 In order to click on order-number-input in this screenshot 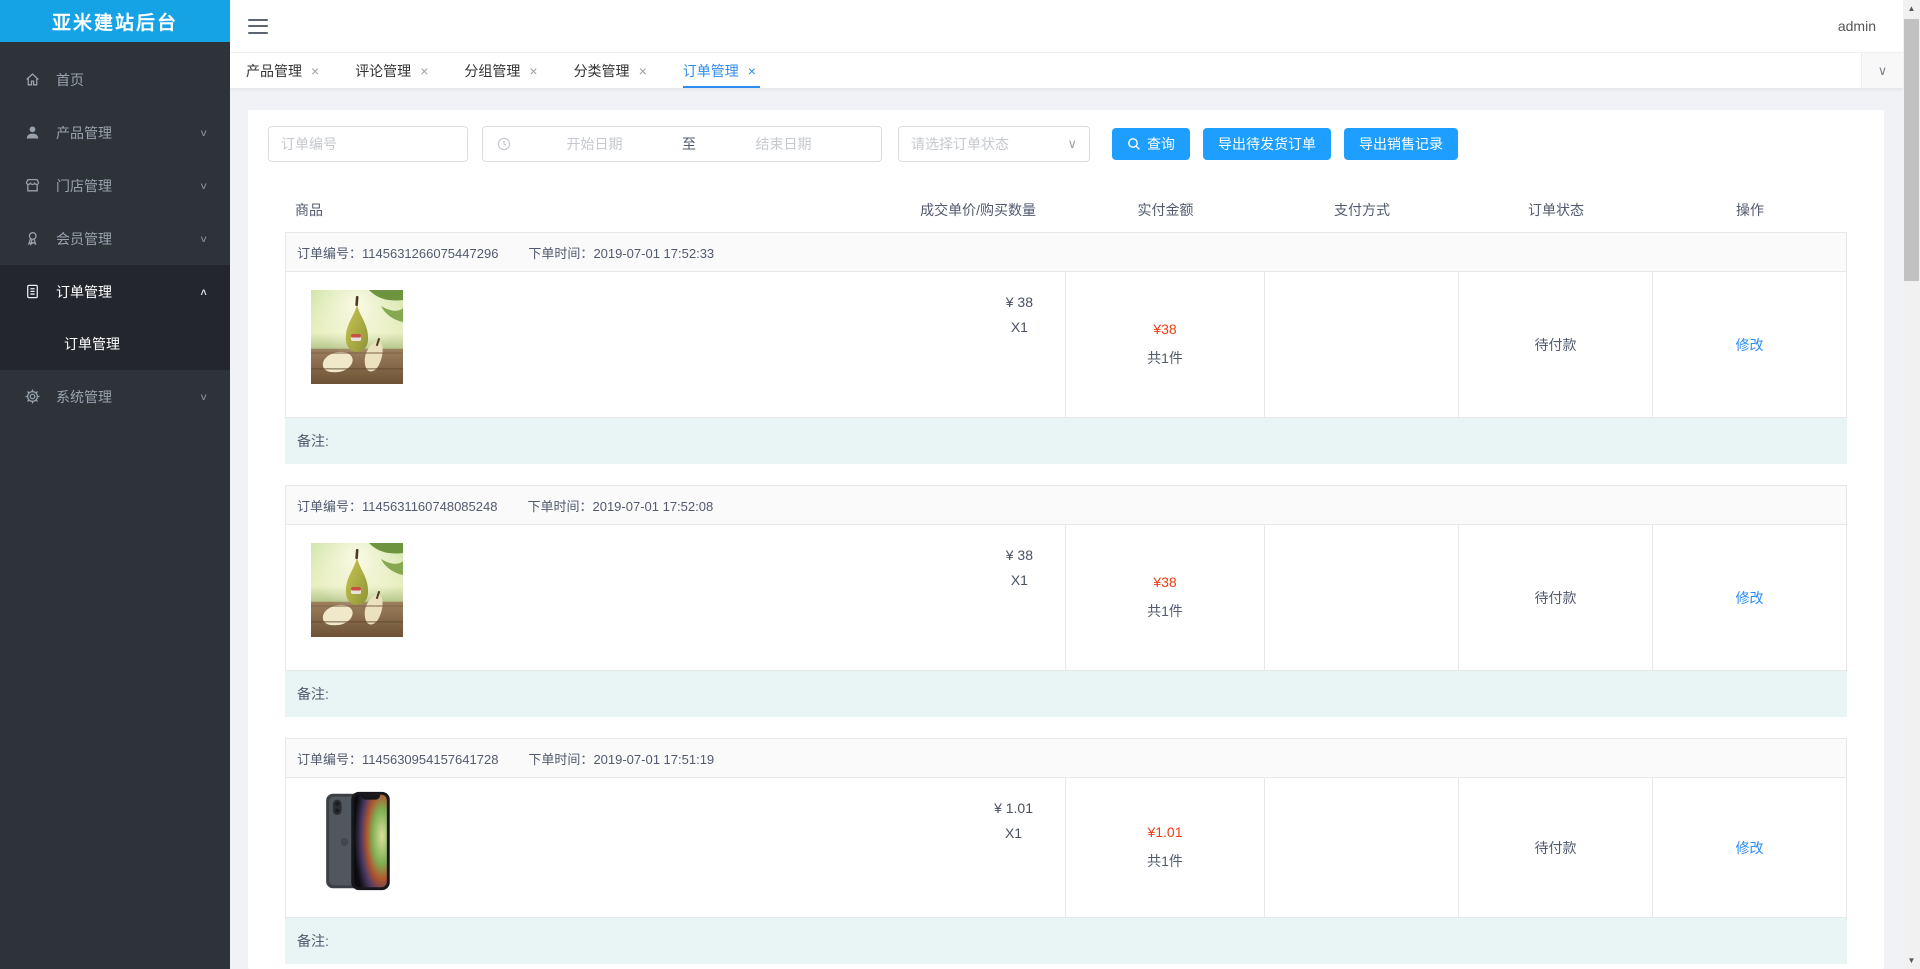, I will do `click(368, 144)`.